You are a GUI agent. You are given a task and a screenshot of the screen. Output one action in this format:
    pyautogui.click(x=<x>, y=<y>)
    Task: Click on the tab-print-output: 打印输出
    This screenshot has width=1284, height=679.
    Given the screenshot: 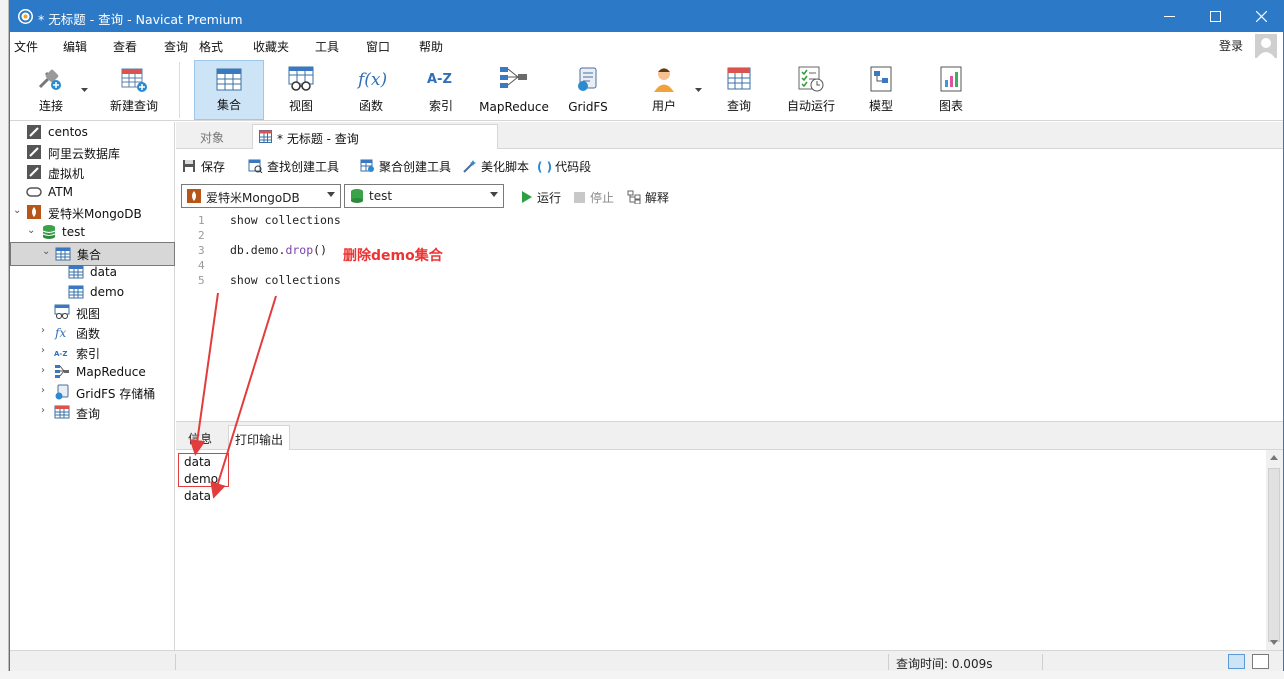 What is the action you would take?
    pyautogui.click(x=259, y=437)
    